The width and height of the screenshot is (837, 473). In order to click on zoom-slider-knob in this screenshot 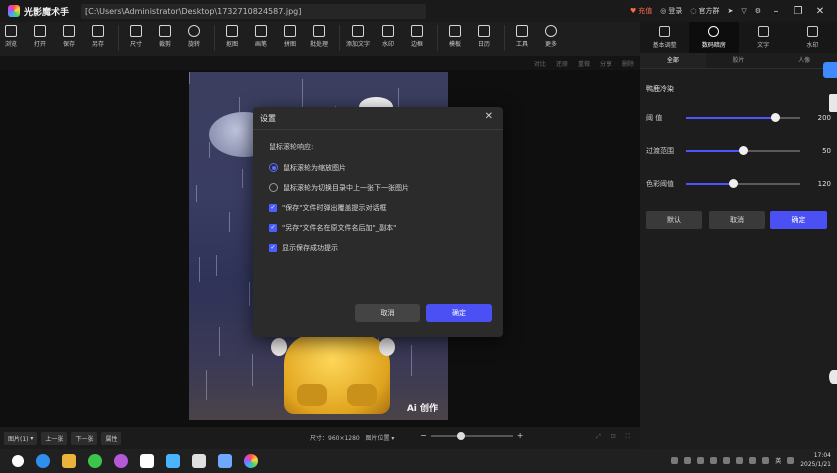, I will do `click(460, 435)`.